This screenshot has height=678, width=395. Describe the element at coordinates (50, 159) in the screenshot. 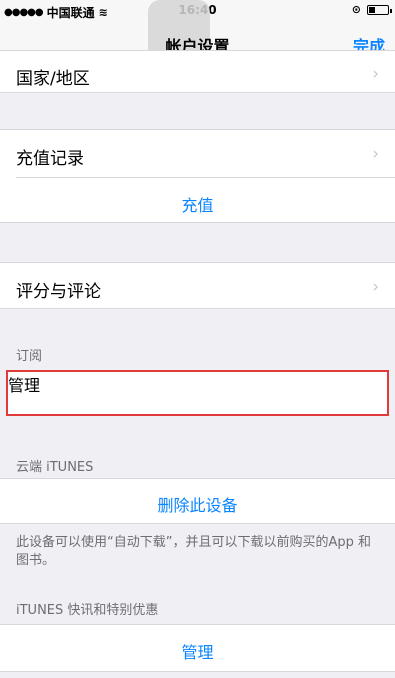

I see `purchase-history-label: 充值记录` at that location.